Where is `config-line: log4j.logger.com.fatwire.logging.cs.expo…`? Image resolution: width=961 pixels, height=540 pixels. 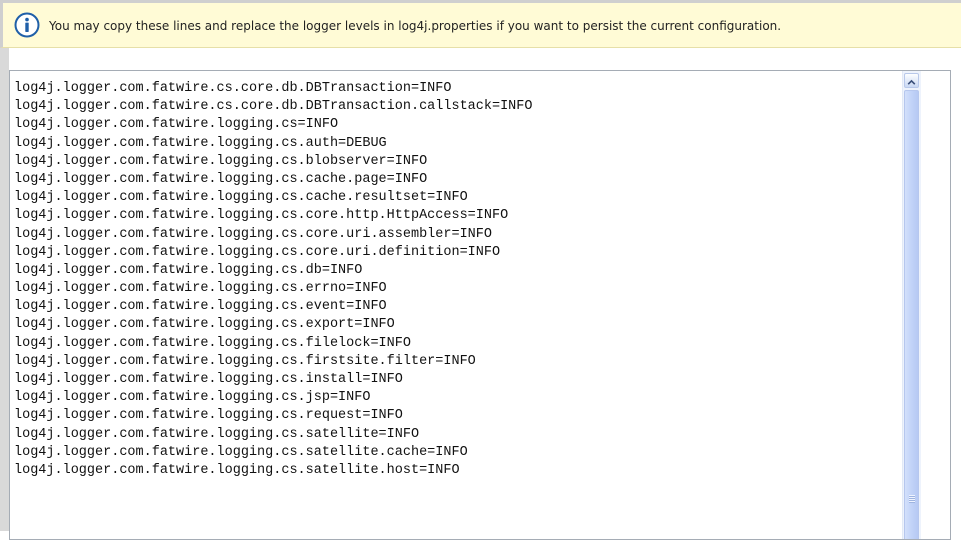
config-line: log4j.logger.com.fatwire.logging.cs.expo… is located at coordinates (204, 325).